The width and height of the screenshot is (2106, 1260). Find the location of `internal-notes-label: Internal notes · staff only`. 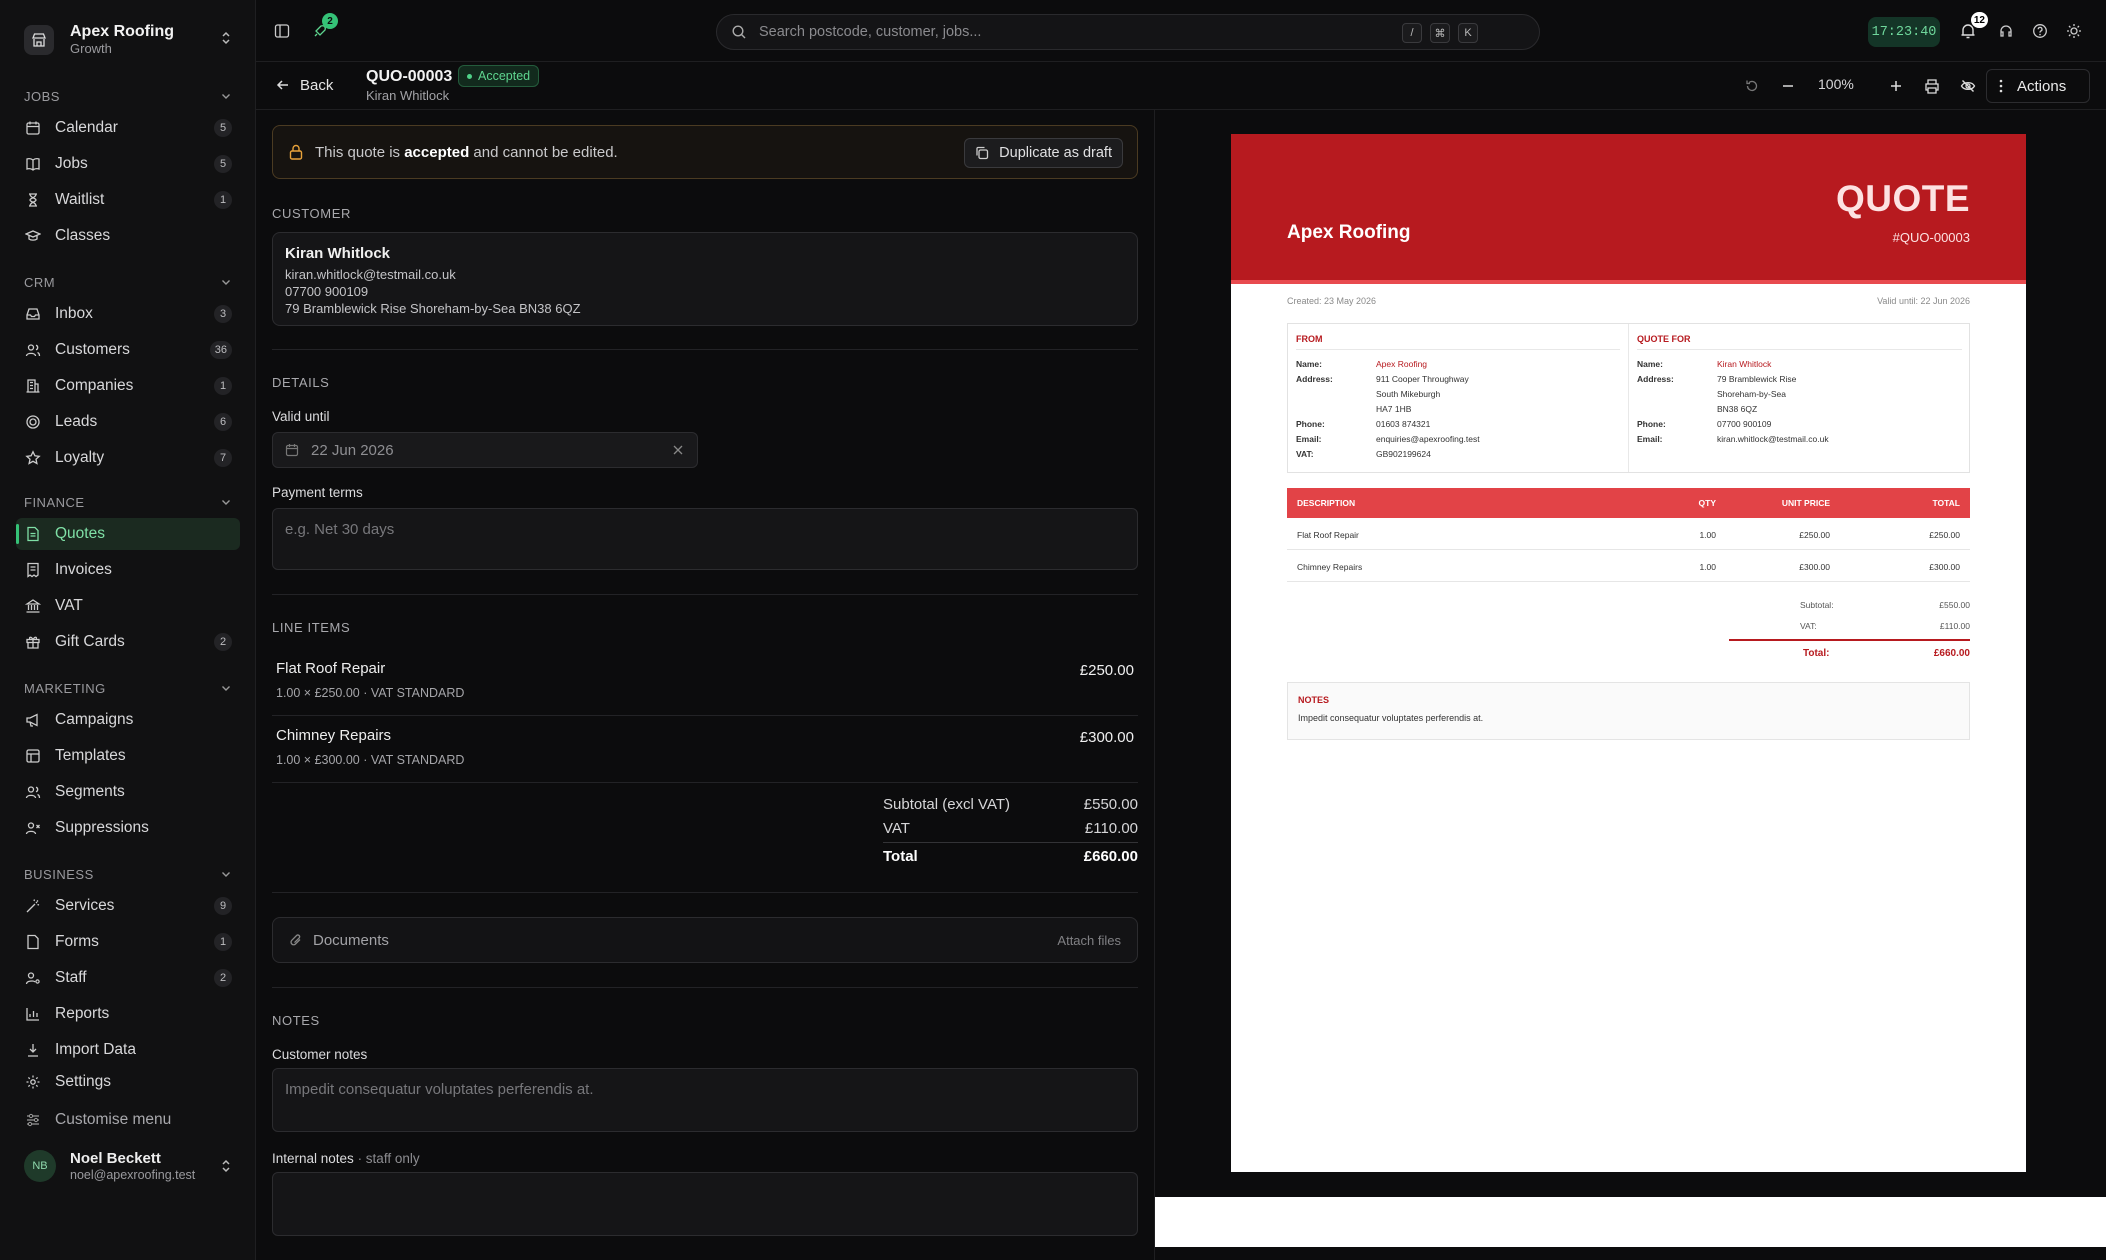

internal-notes-label: Internal notes · staff only is located at coordinates (346, 1158).